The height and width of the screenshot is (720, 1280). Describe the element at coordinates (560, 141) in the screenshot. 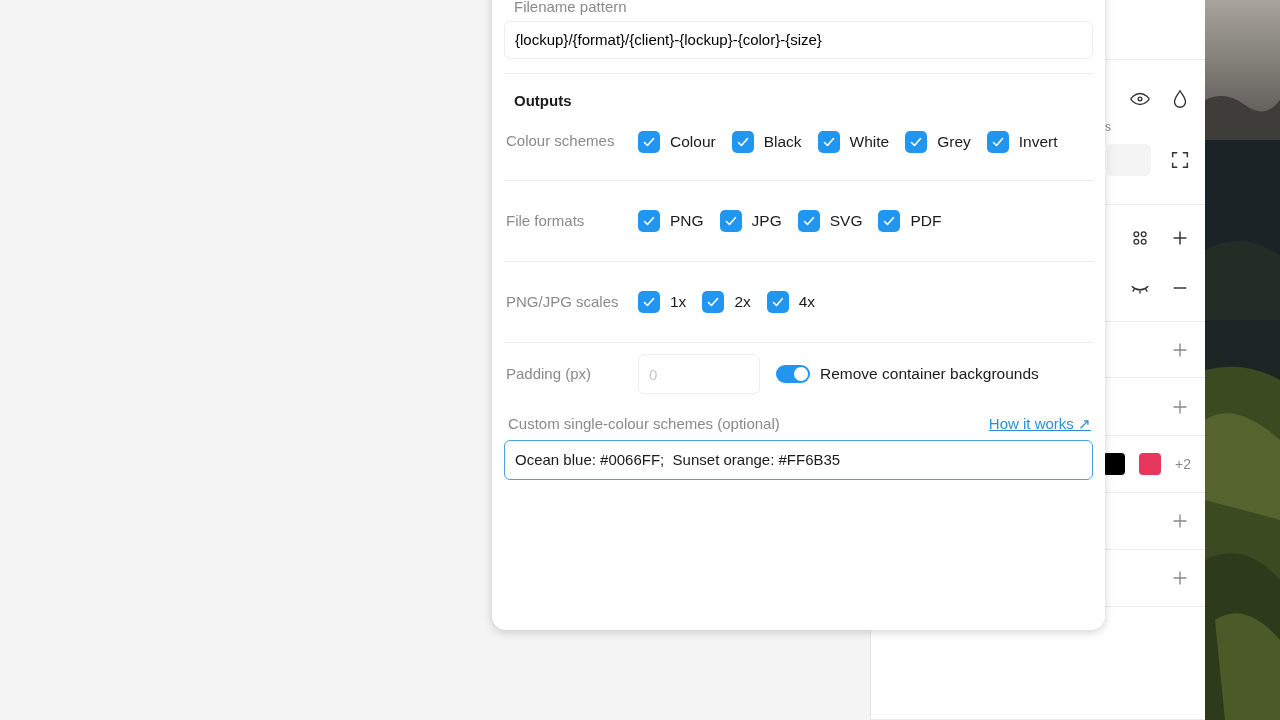

I see `row-label: Colour schemes` at that location.